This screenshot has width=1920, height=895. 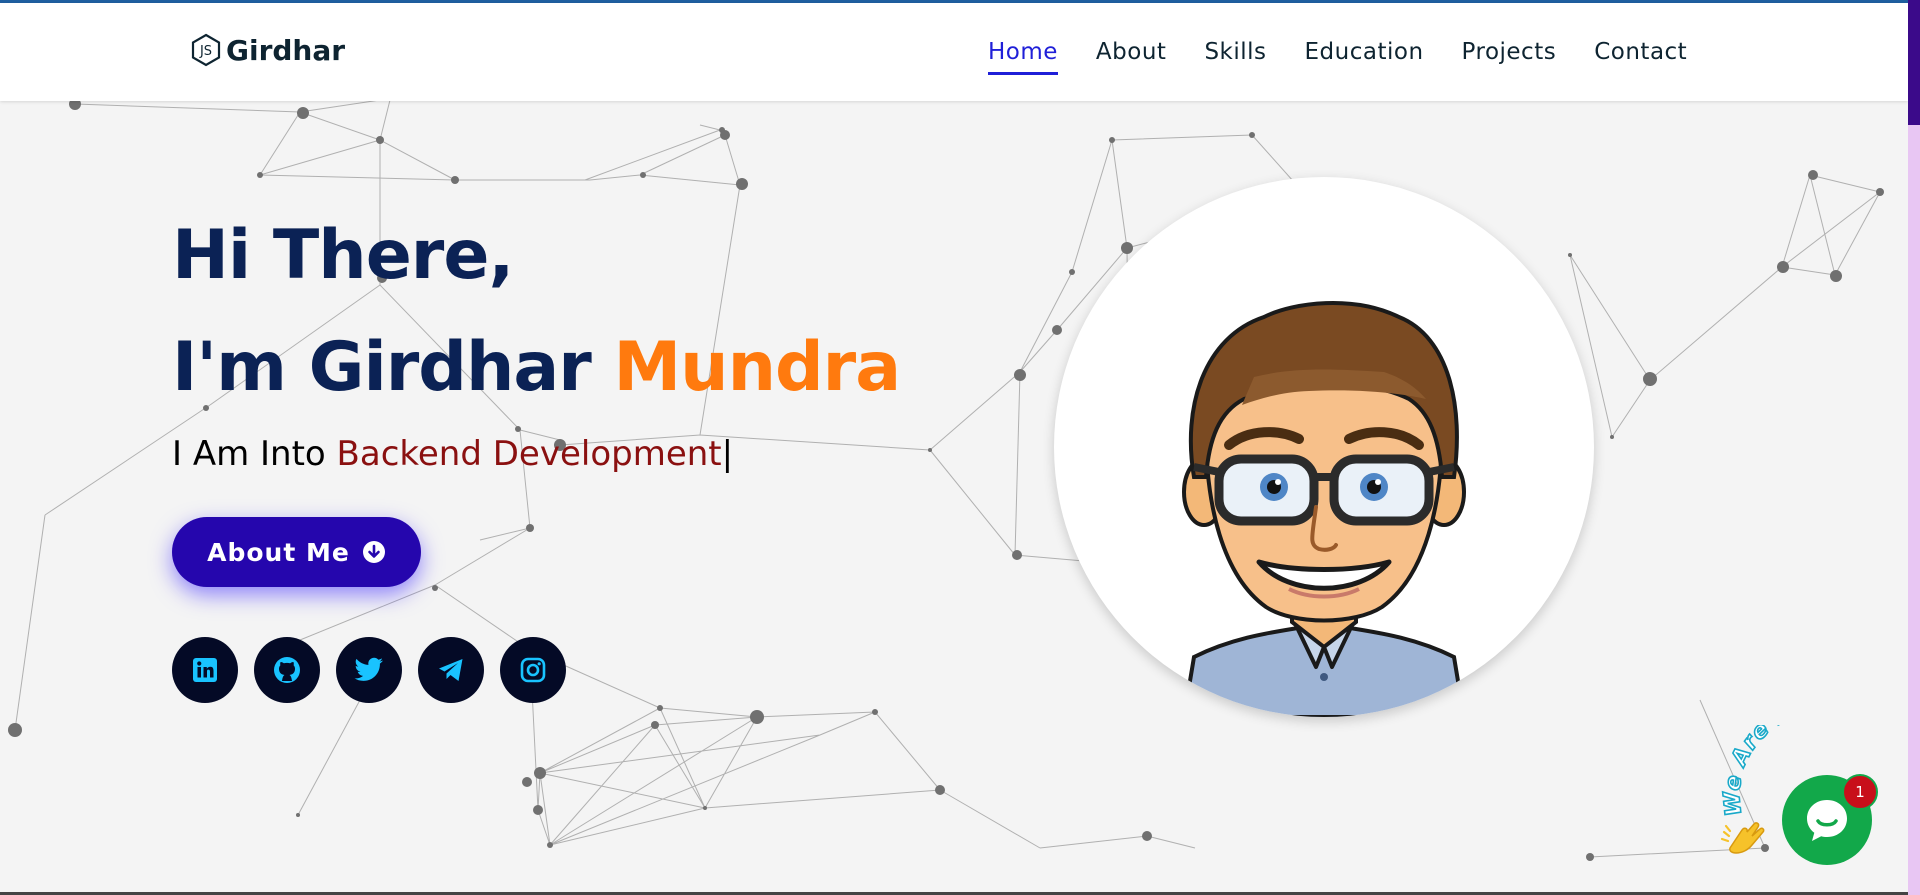 What do you see at coordinates (537, 312) in the screenshot?
I see `hero-heading: Hi There, I'm Girdhar Mundra` at bounding box center [537, 312].